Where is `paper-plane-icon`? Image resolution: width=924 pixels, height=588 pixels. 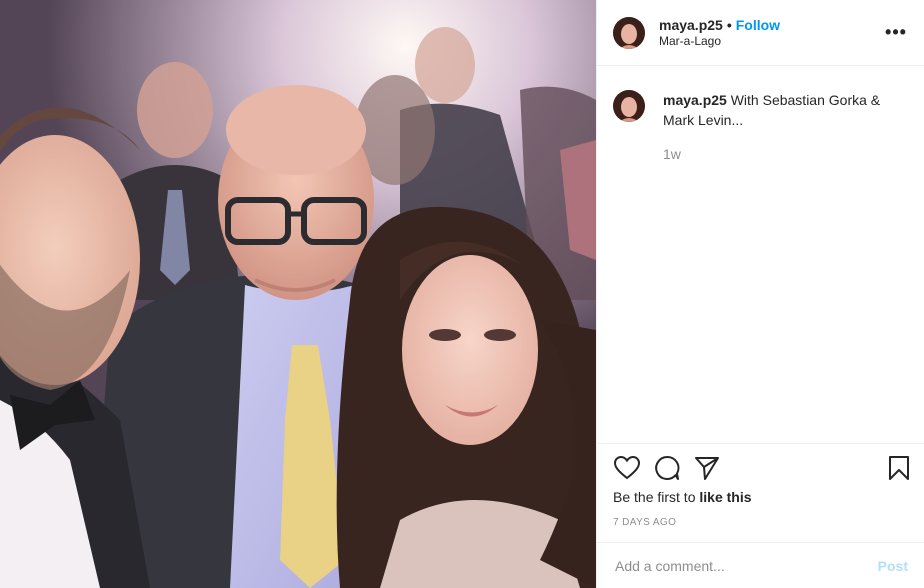 paper-plane-icon is located at coordinates (707, 468).